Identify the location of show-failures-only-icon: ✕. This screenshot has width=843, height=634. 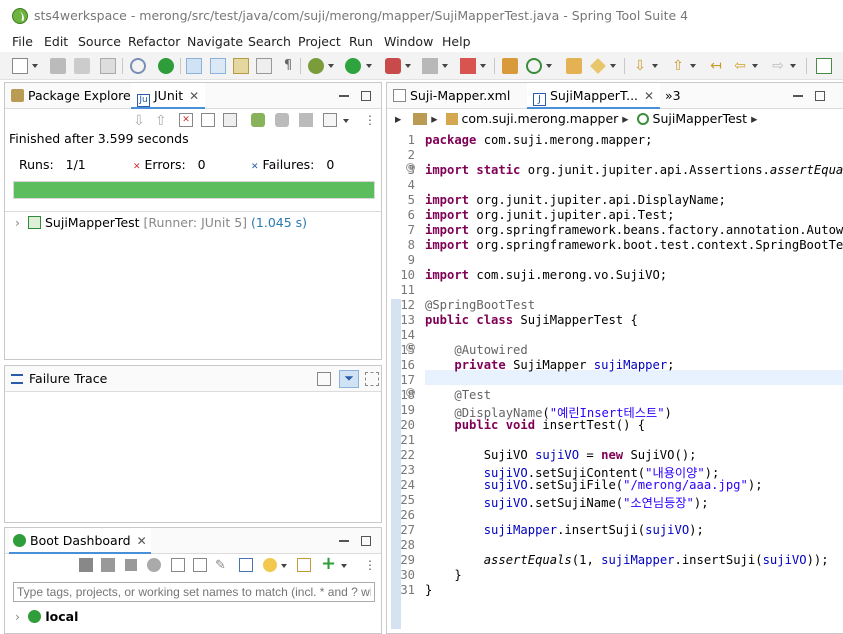
(186, 120).